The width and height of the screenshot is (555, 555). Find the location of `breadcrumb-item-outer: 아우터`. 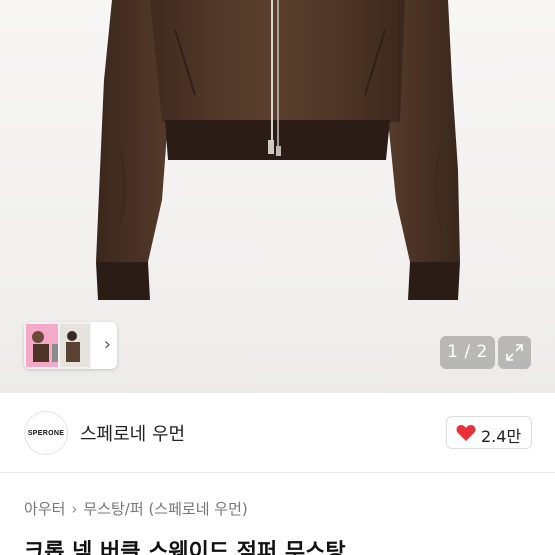

breadcrumb-item-outer: 아우터 is located at coordinates (44, 509).